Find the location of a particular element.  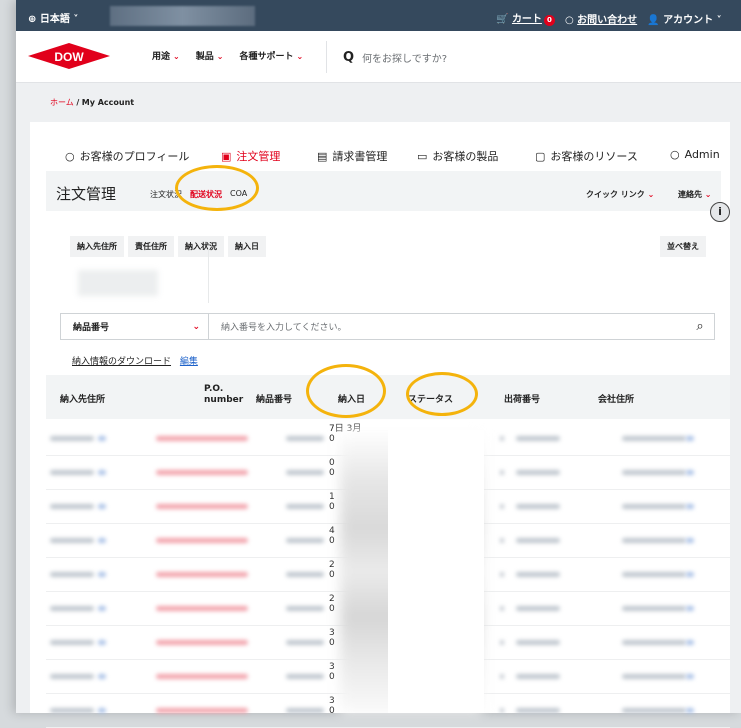

account-menu: 👤 アカウント ˅ is located at coordinates (684, 18).